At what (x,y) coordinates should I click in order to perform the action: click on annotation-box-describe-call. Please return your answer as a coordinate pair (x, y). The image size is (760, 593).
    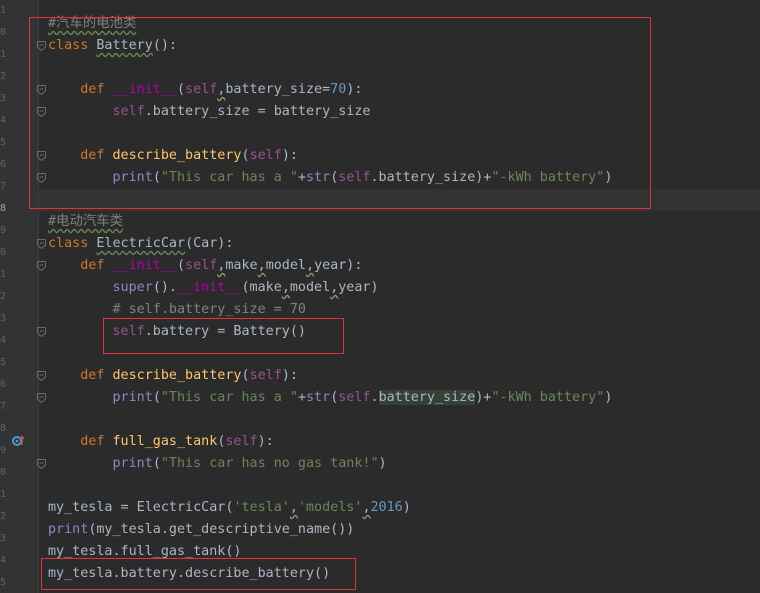
    Looking at the image, I should click on (198, 574).